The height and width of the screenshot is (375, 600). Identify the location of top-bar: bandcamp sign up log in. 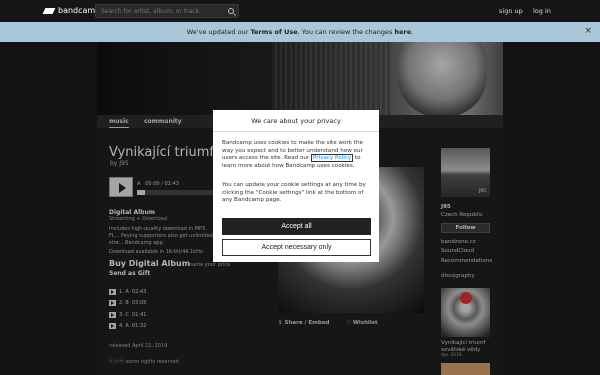
(300, 11).